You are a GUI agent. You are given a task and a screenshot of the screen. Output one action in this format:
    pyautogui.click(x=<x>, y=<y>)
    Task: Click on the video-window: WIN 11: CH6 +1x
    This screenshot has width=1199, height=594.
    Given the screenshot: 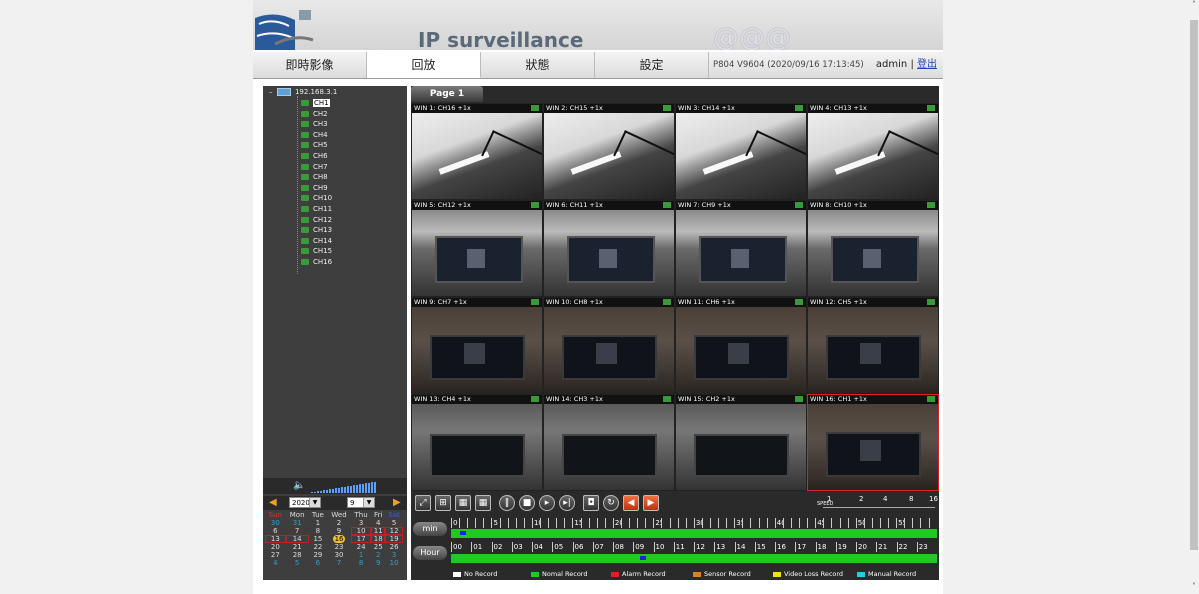 What is the action you would take?
    pyautogui.click(x=741, y=345)
    